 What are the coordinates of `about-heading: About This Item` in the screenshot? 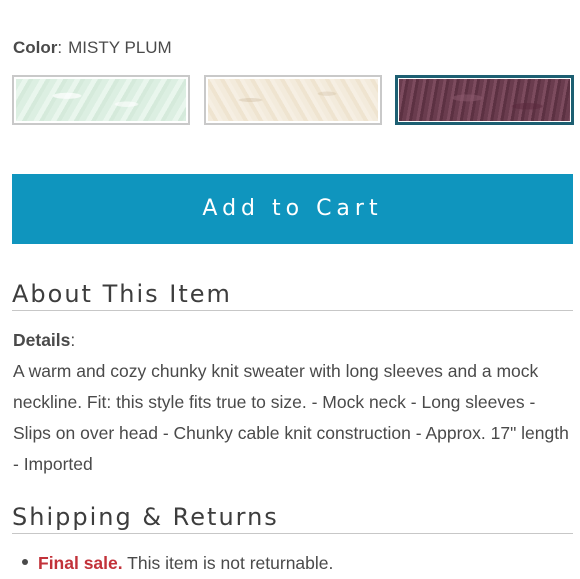 It's located at (122, 294).